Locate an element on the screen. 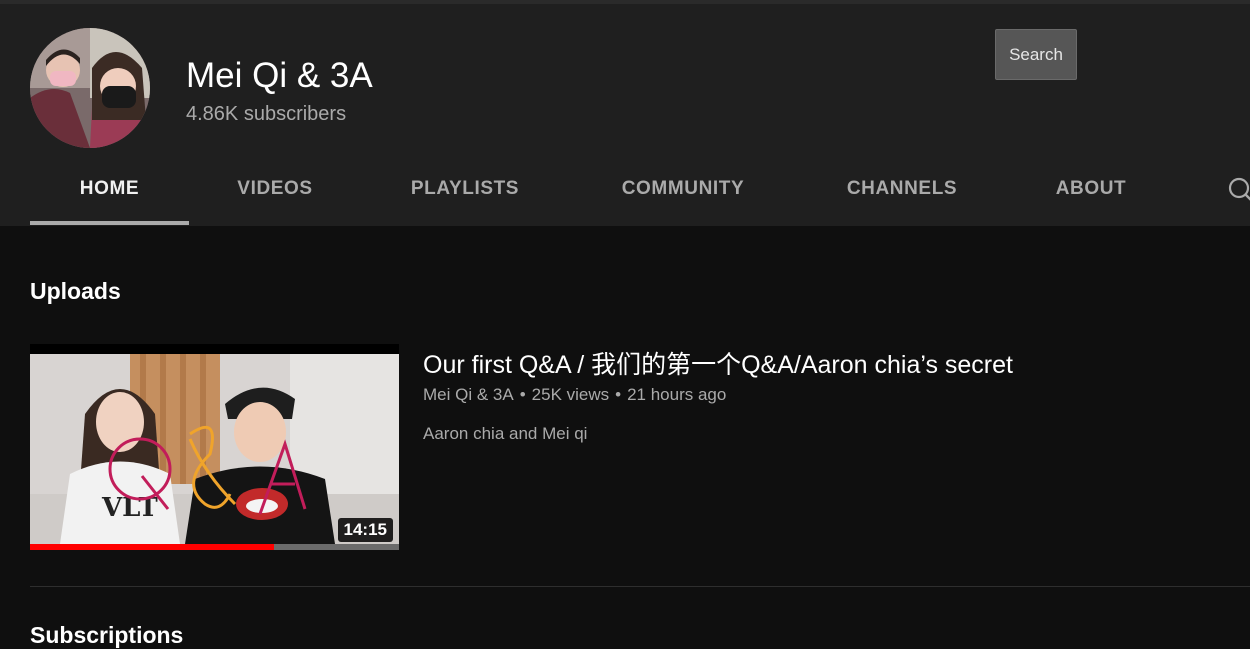 This screenshot has height=649, width=1250. channel-name: Mei Qi & 3A is located at coordinates (279, 76).